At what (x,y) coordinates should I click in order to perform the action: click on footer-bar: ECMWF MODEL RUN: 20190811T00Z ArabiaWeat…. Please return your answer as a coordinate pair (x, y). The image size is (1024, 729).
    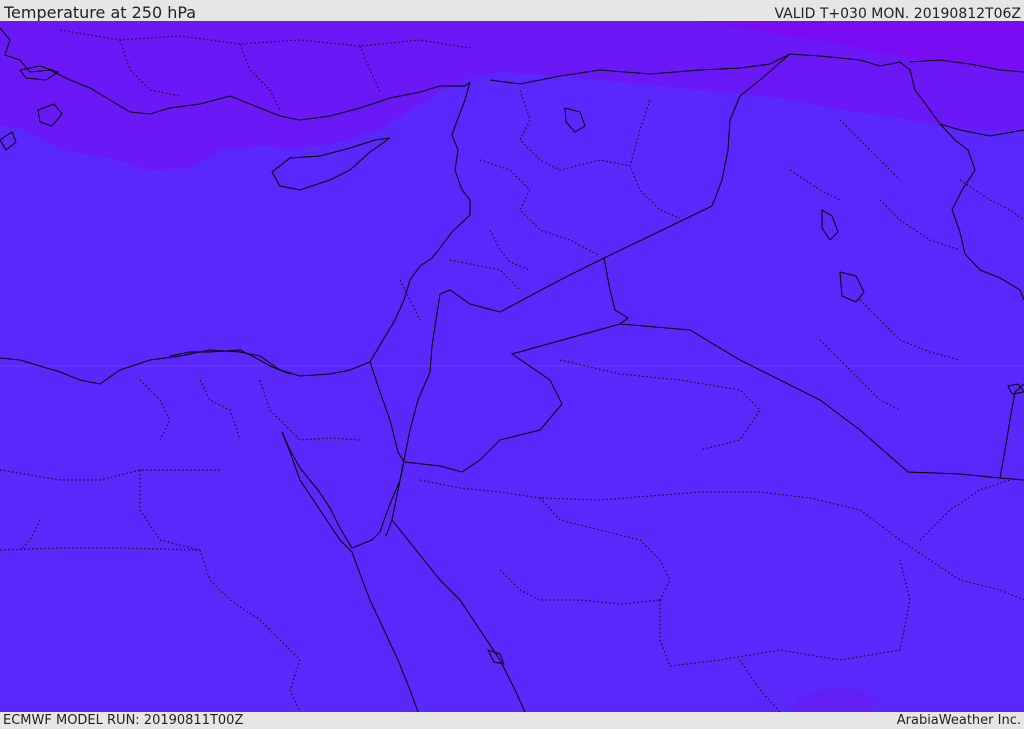
    Looking at the image, I should click on (512, 720).